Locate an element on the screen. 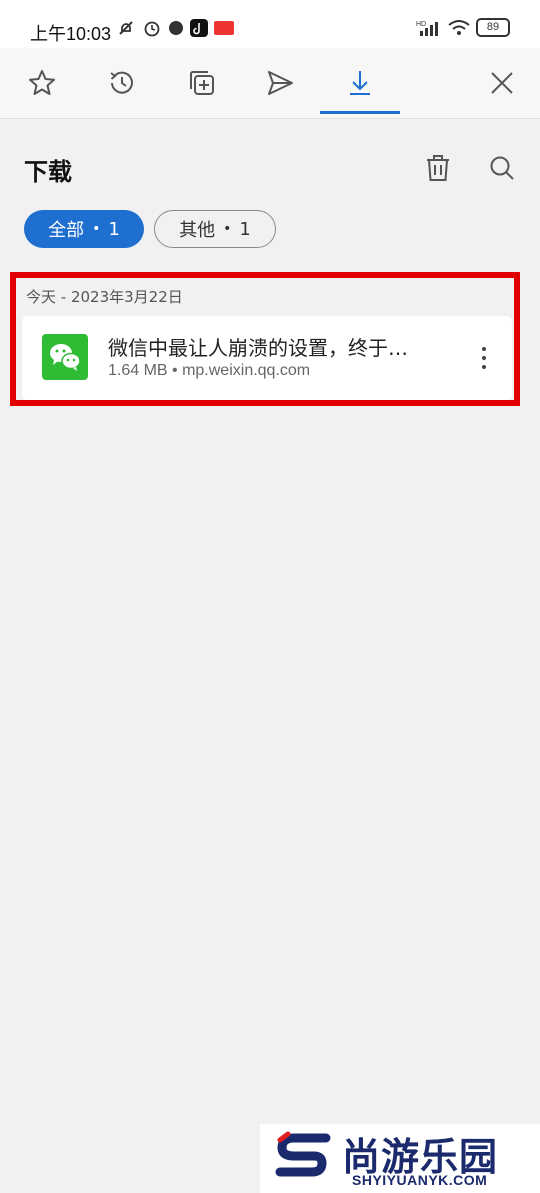 This screenshot has height=1193, width=540. download-icon is located at coordinates (360, 83).